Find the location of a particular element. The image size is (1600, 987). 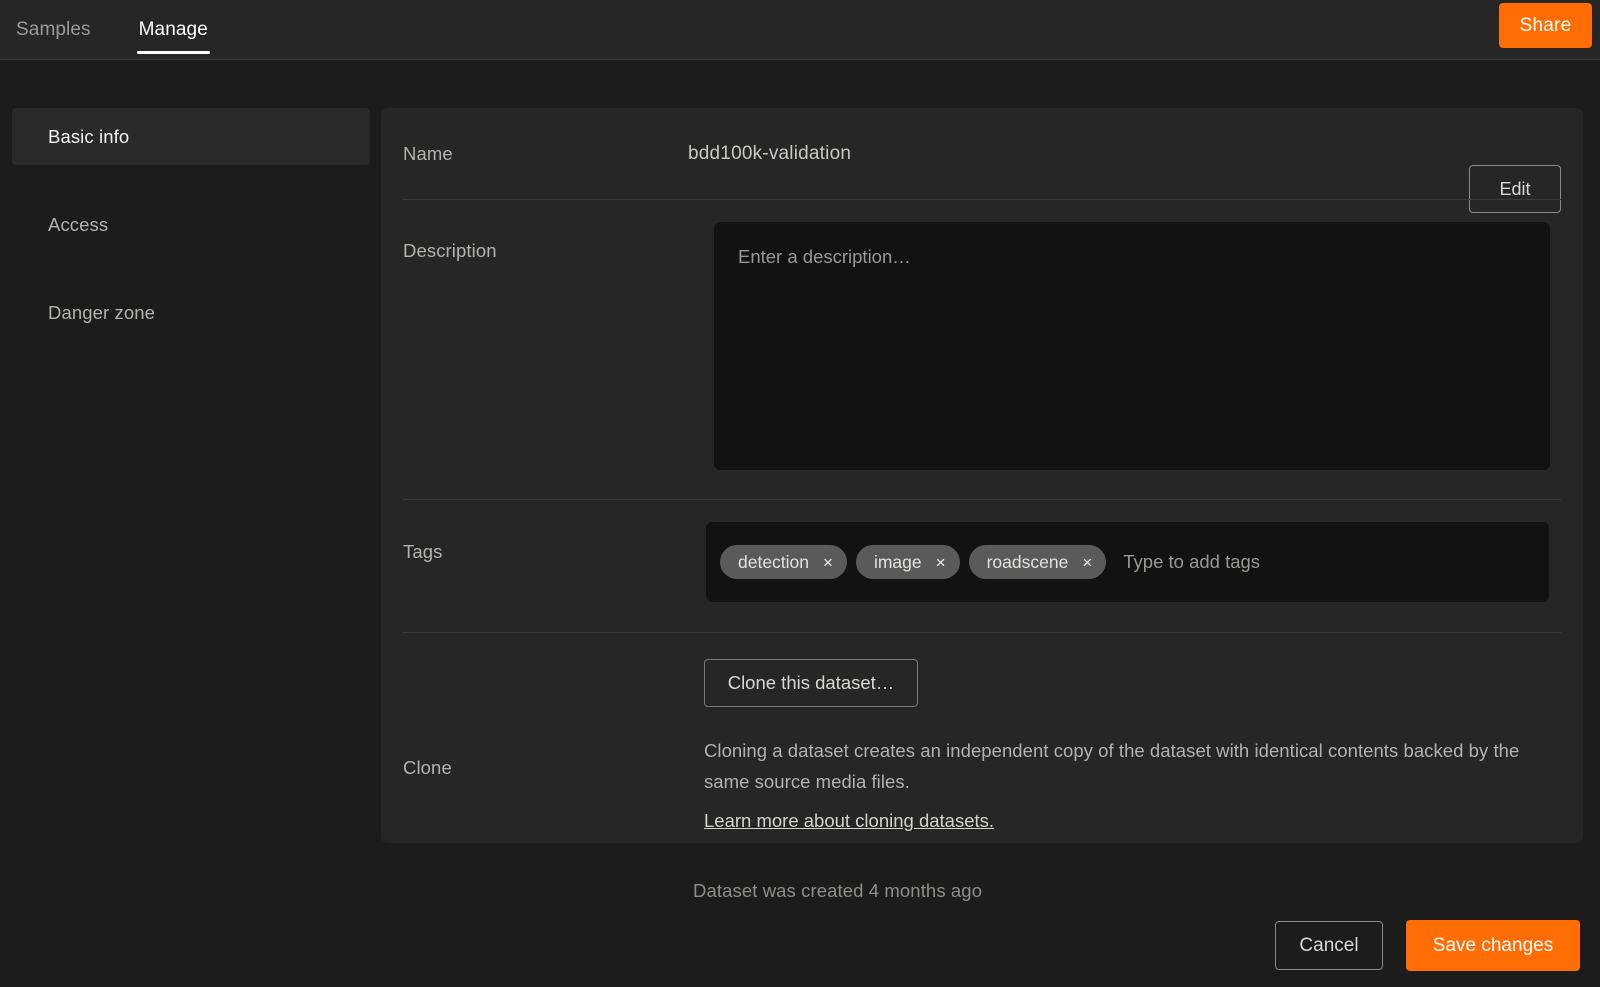

tag-chip-label: roadscene is located at coordinates (1027, 561).